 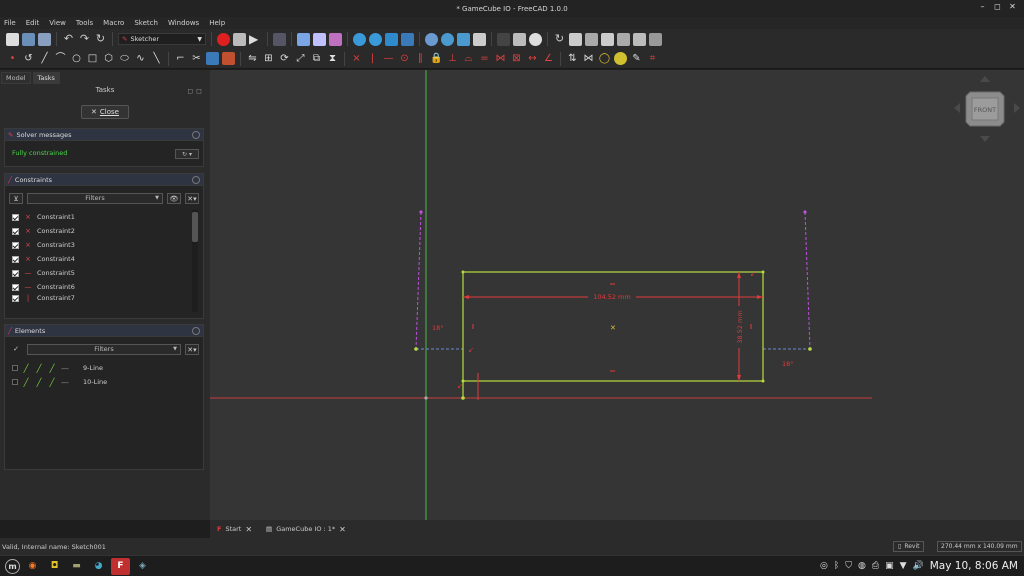 What do you see at coordinates (788, 364) in the screenshot?
I see `angle-label-right: 18°` at bounding box center [788, 364].